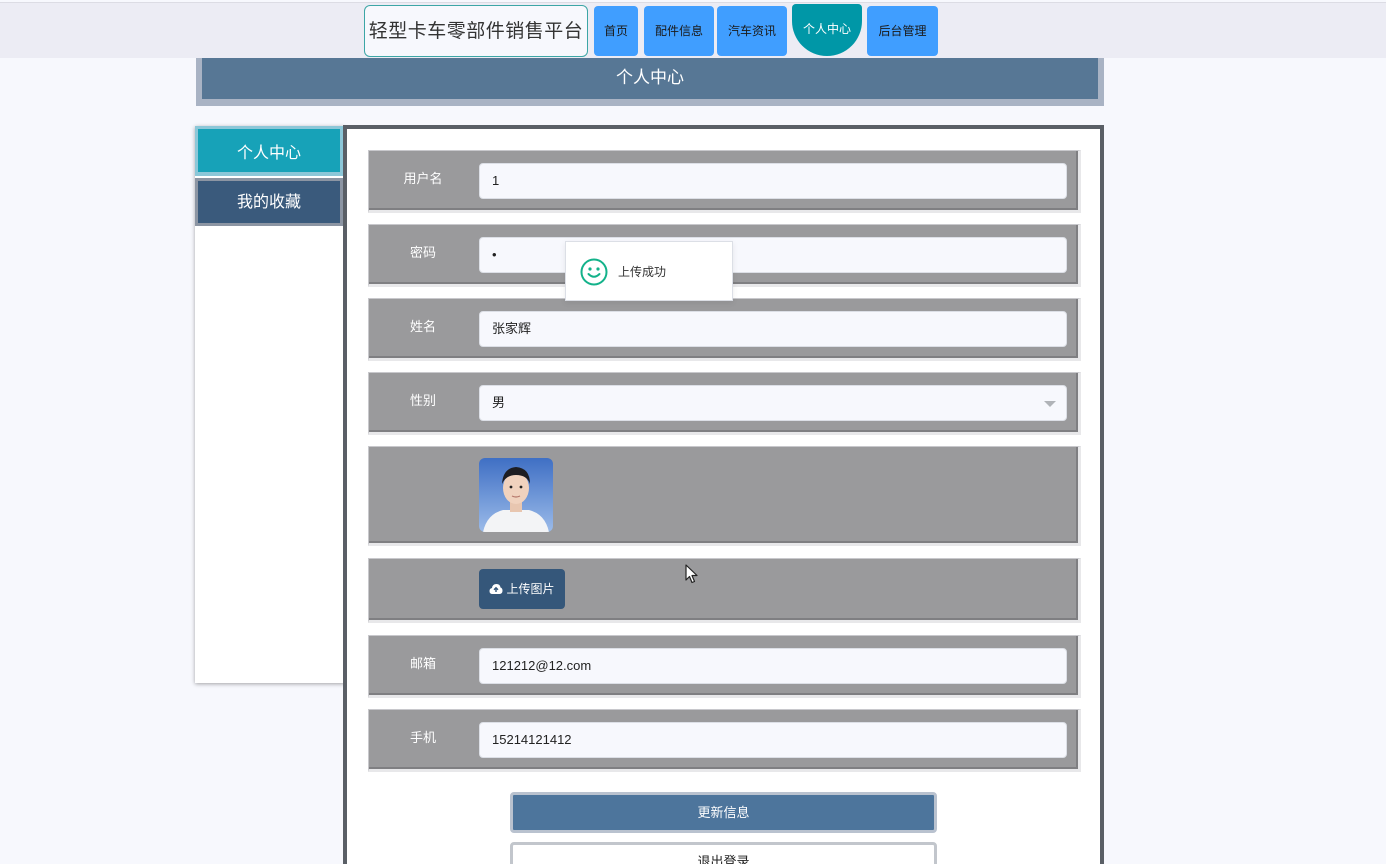  Describe the element at coordinates (679, 31) in the screenshot. I see `nav-parts-info: 配件信息` at that location.